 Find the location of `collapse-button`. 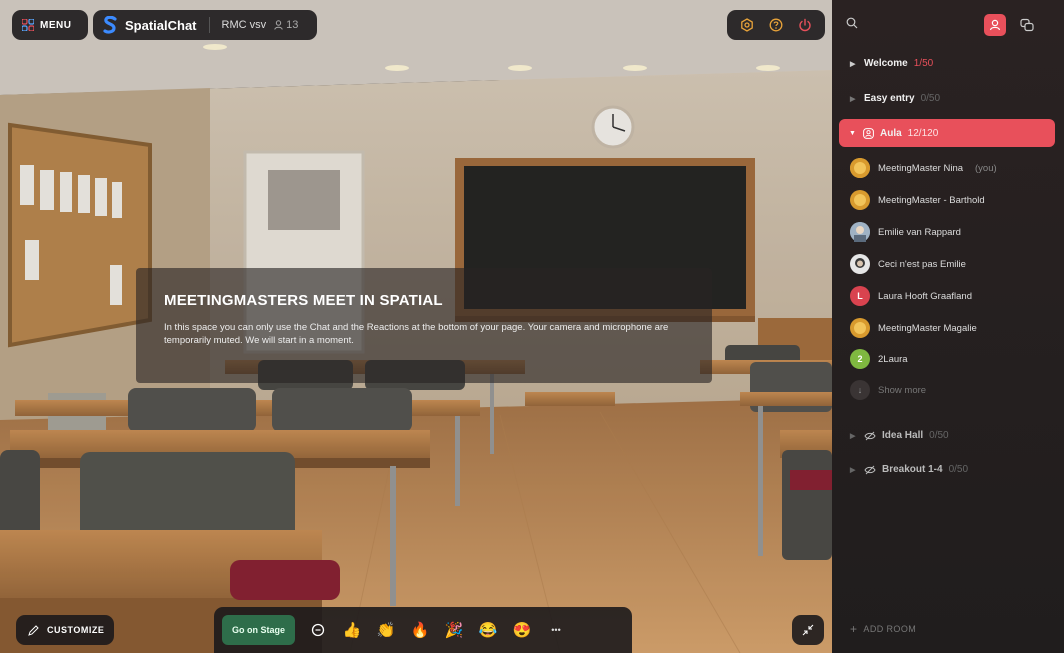

collapse-button is located at coordinates (808, 630).